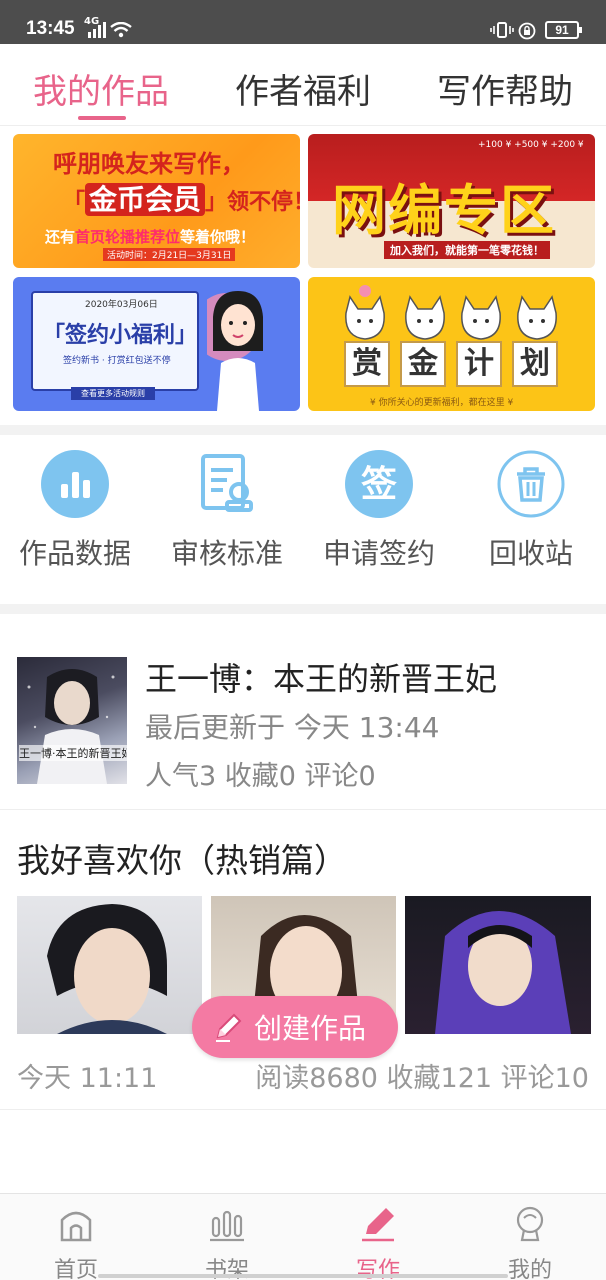 The image size is (606, 1280). What do you see at coordinates (235, 351) in the screenshot?
I see `girl-illustration` at bounding box center [235, 351].